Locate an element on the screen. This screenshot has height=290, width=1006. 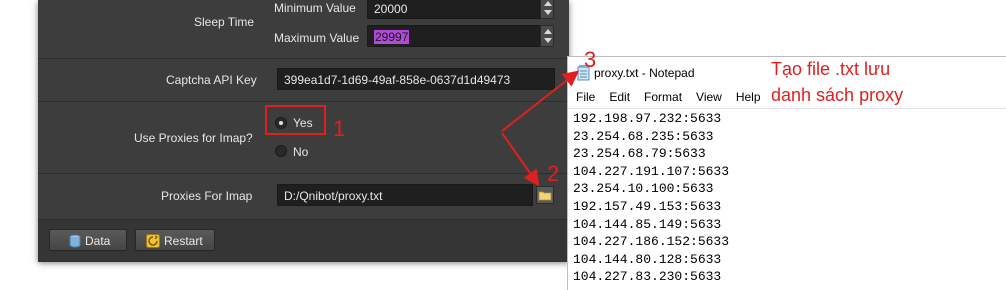
proxy-line: 23.254.68.79:5633 is located at coordinates (639, 154).